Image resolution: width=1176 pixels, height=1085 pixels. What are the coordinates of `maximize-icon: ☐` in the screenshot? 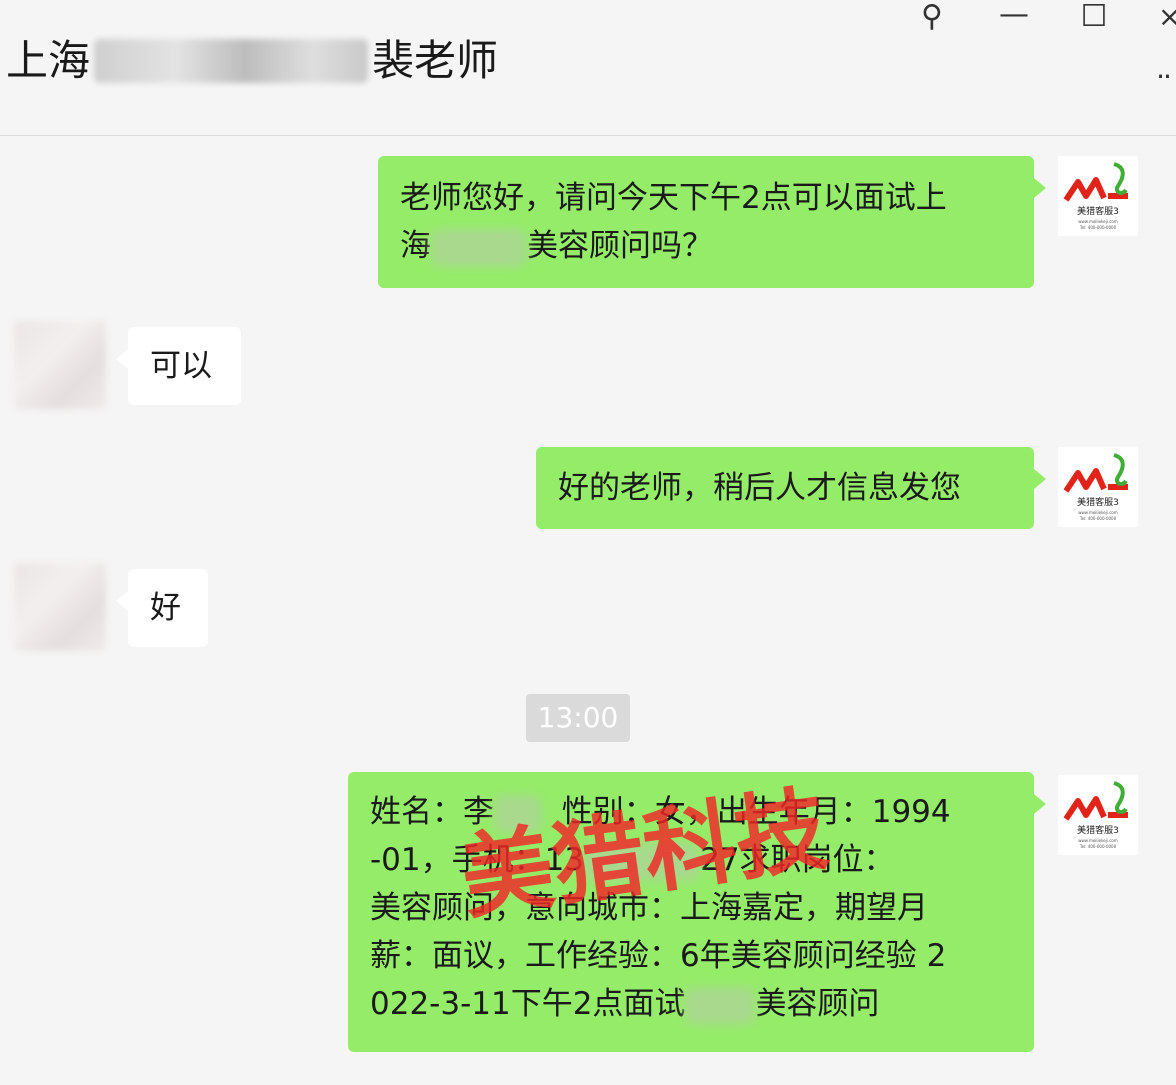 It's located at (1094, 17).